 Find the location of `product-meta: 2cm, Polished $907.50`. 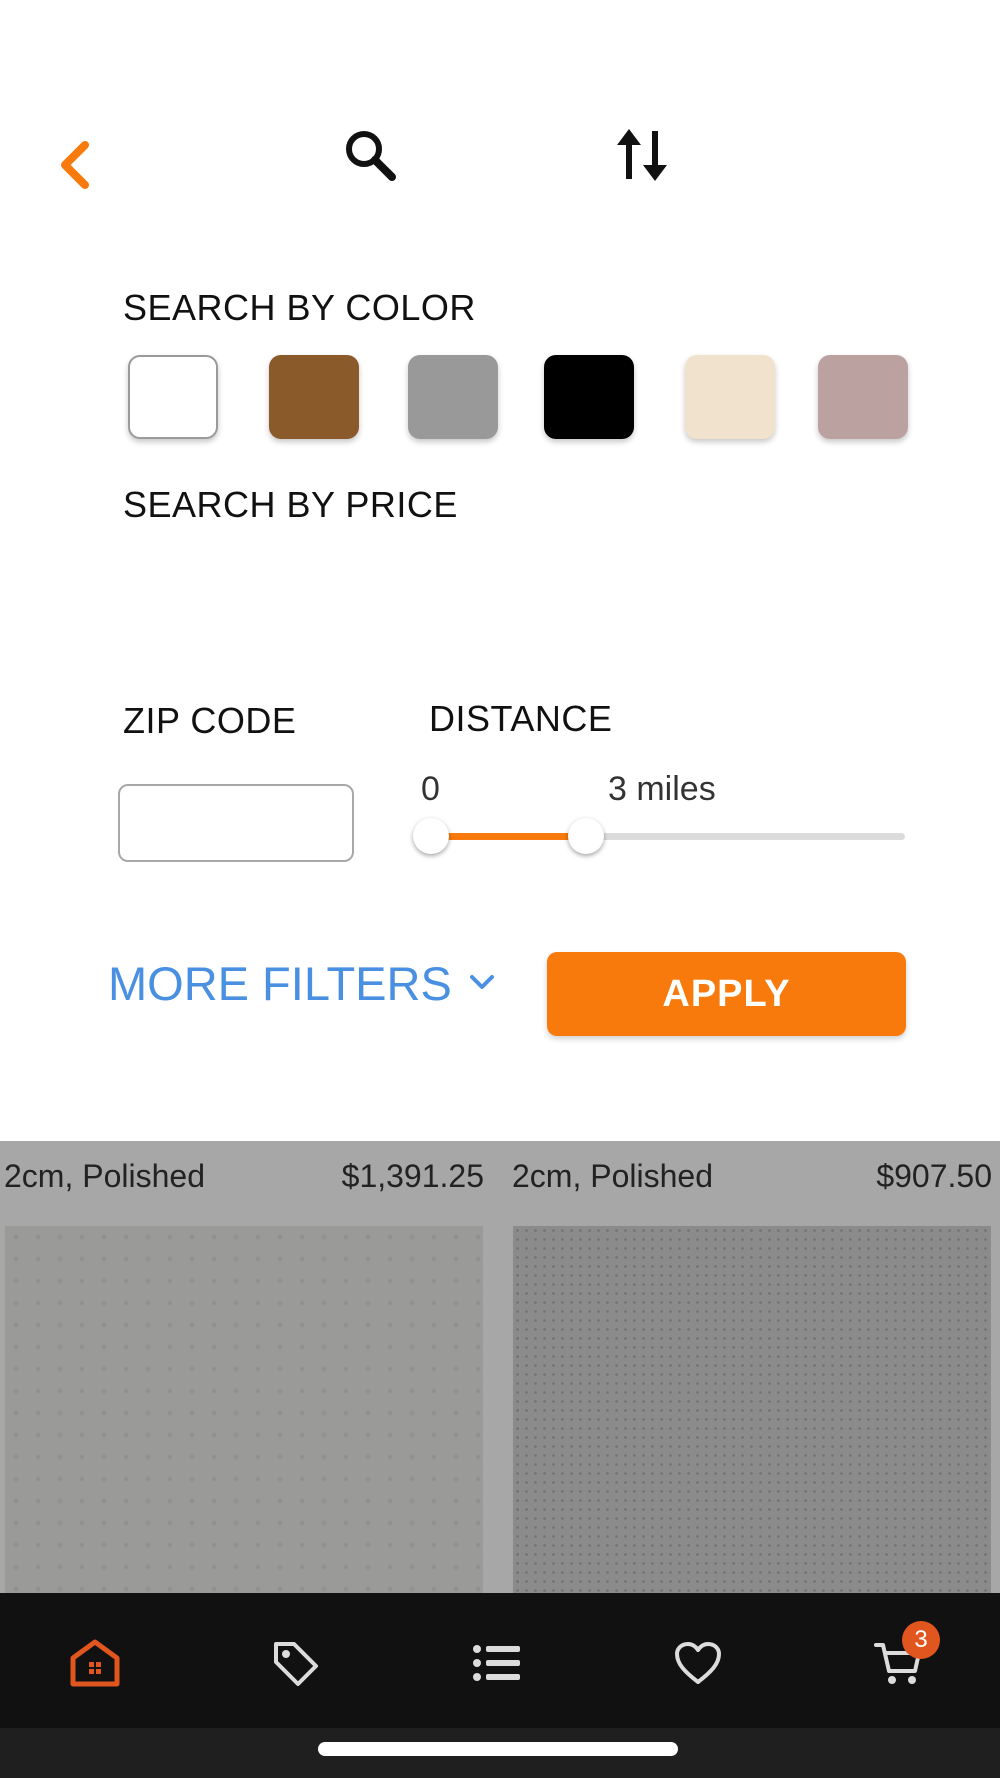

product-meta: 2cm, Polished $907.50 is located at coordinates (752, 1176).